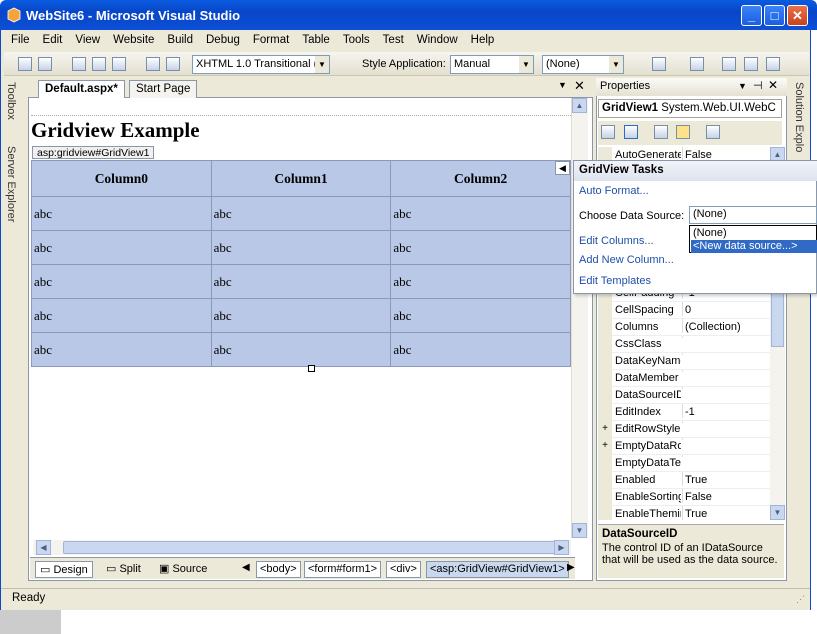  Describe the element at coordinates (659, 64) in the screenshot. I see `new-style-icon` at that location.